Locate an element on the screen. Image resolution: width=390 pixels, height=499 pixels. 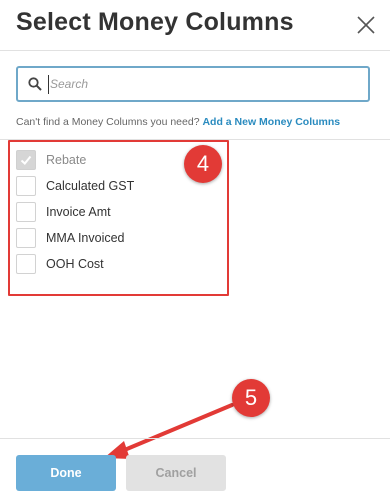
close-icon is located at coordinates (366, 25).